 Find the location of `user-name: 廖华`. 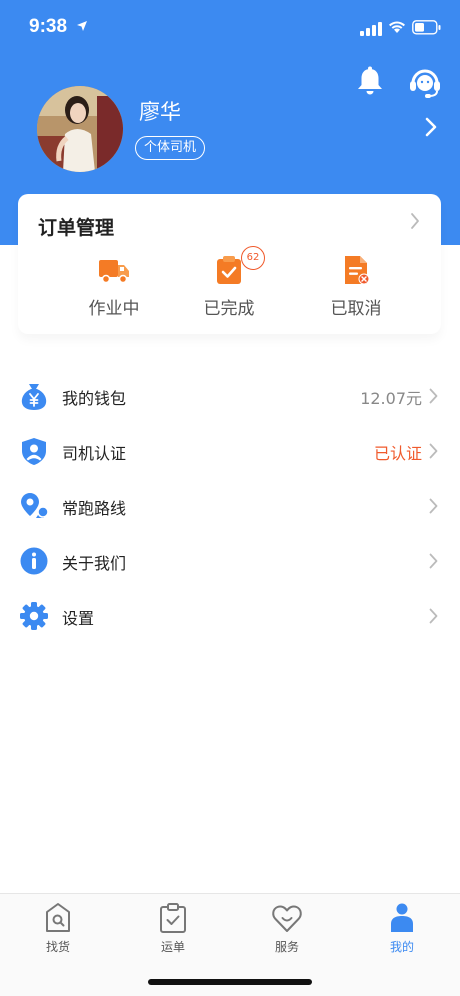

user-name: 廖华 is located at coordinates (160, 112).